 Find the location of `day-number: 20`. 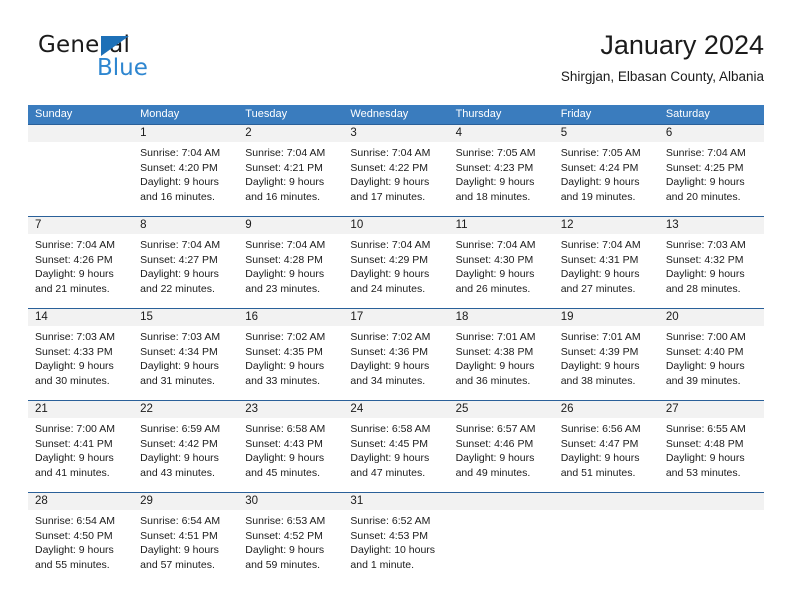

day-number: 20 is located at coordinates (672, 317).